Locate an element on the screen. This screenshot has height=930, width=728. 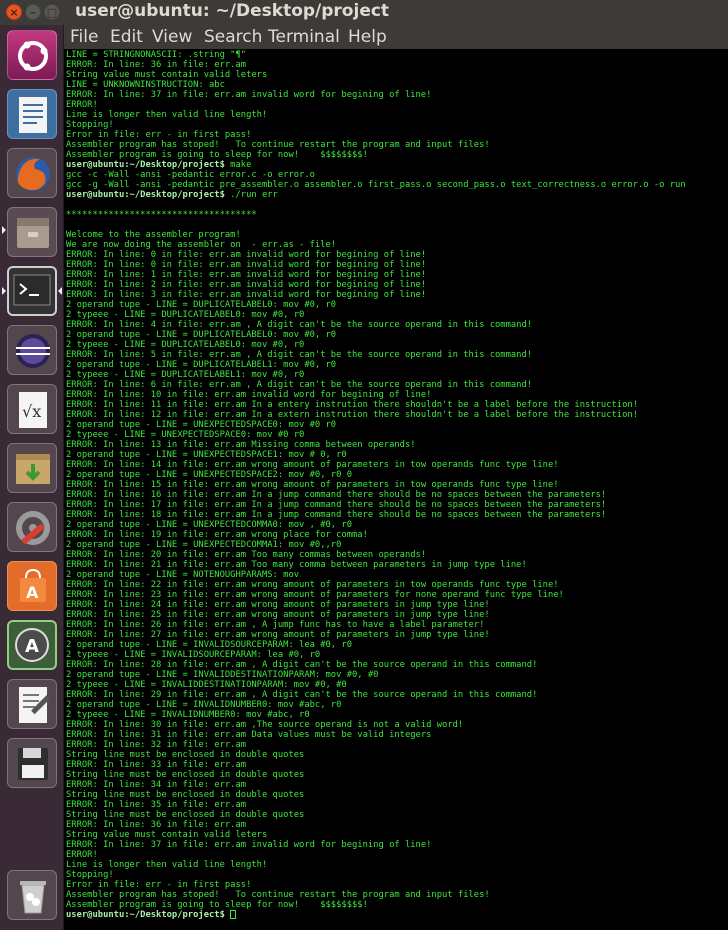
firefox-icon is located at coordinates (32, 173).